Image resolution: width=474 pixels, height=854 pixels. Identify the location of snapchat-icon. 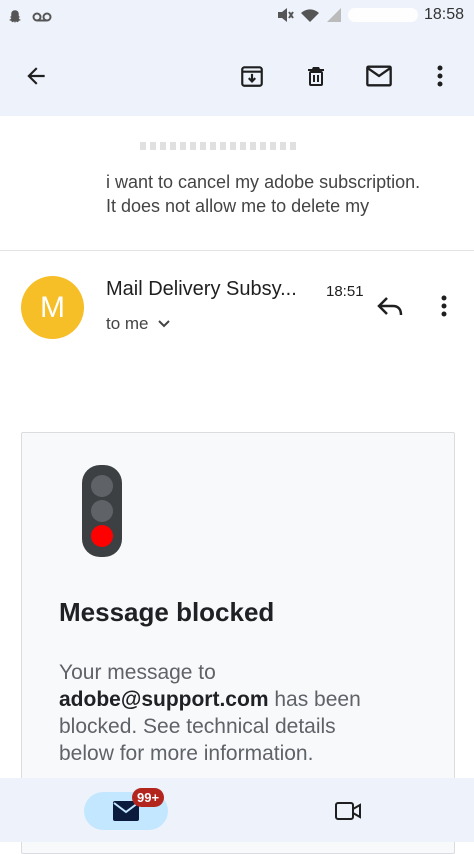
(15, 16).